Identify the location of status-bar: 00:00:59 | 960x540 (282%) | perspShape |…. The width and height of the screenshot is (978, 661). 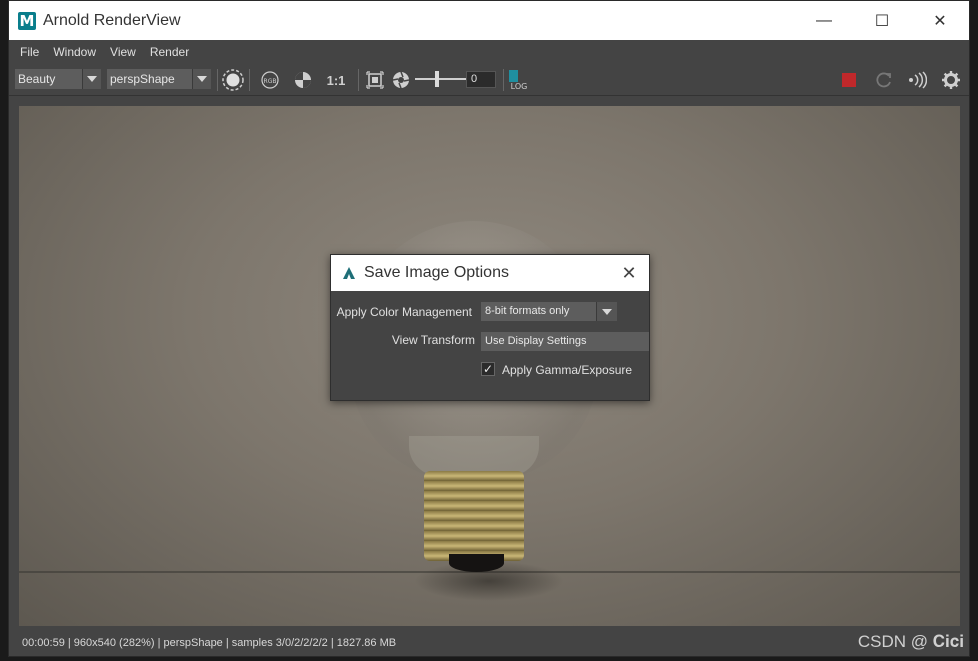
(489, 643).